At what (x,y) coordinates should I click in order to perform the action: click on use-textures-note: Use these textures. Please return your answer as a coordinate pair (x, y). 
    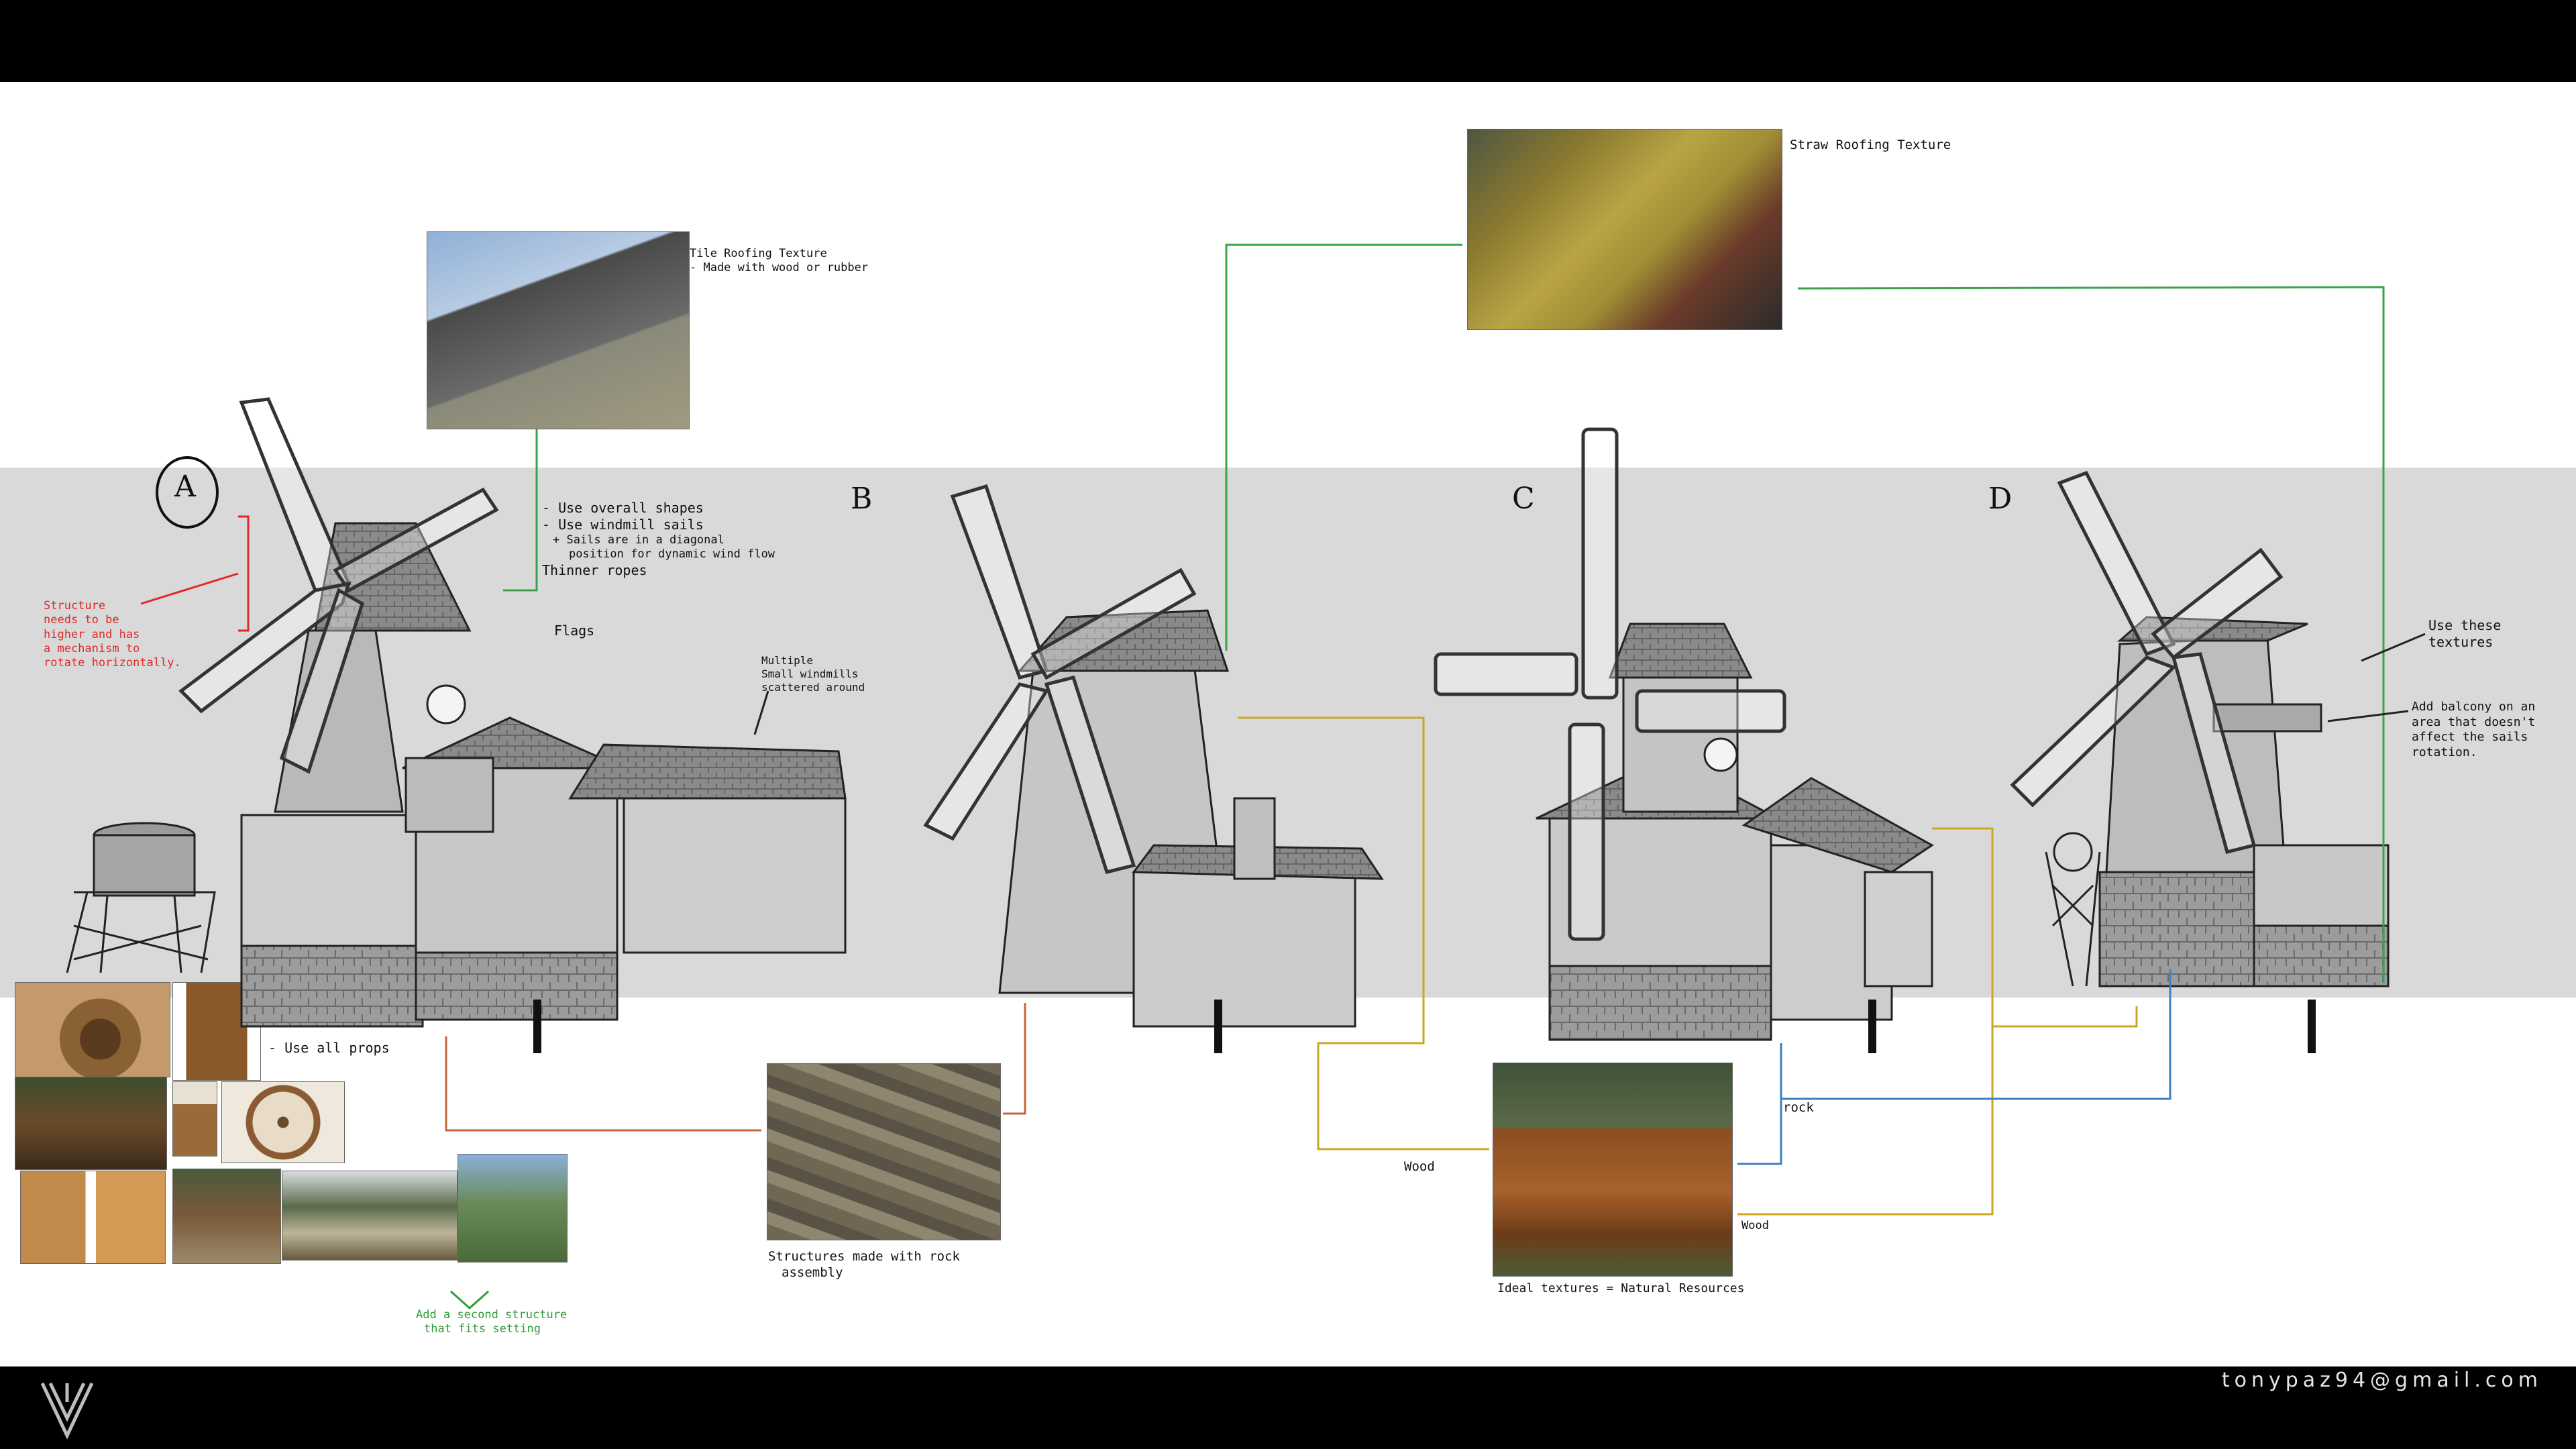
    Looking at the image, I should click on (2464, 634).